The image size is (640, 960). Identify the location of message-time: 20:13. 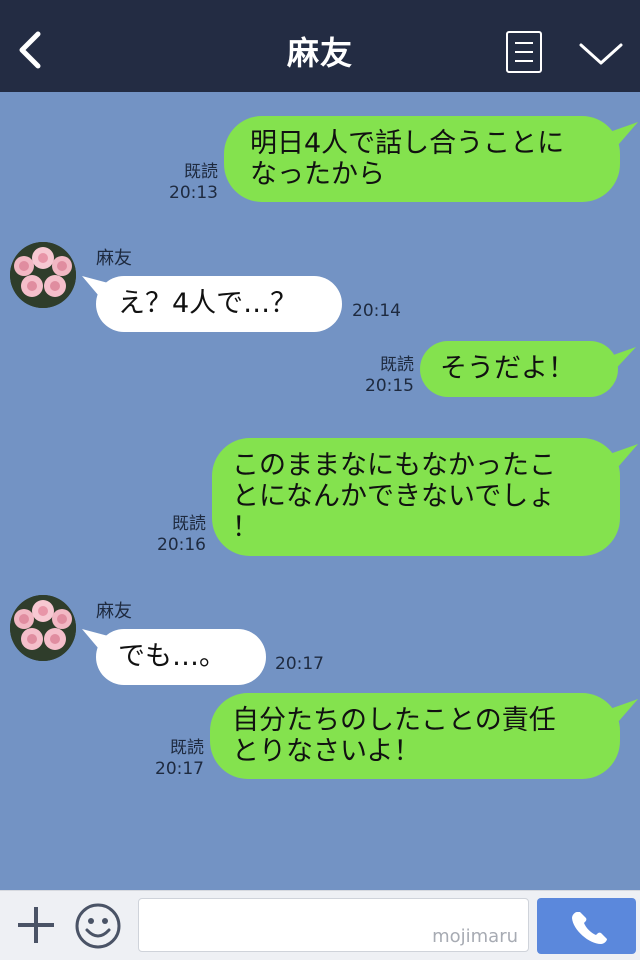
(193, 193).